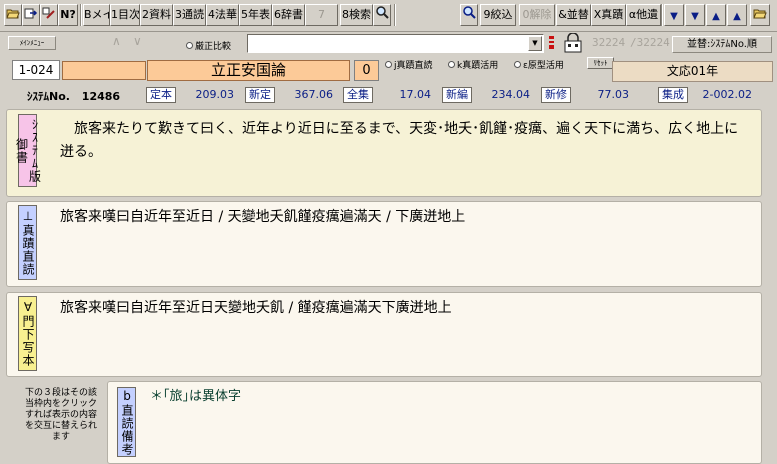 The height and width of the screenshot is (464, 777). Describe the element at coordinates (36, 70) in the screenshot. I see `record-id: 1-024` at that location.